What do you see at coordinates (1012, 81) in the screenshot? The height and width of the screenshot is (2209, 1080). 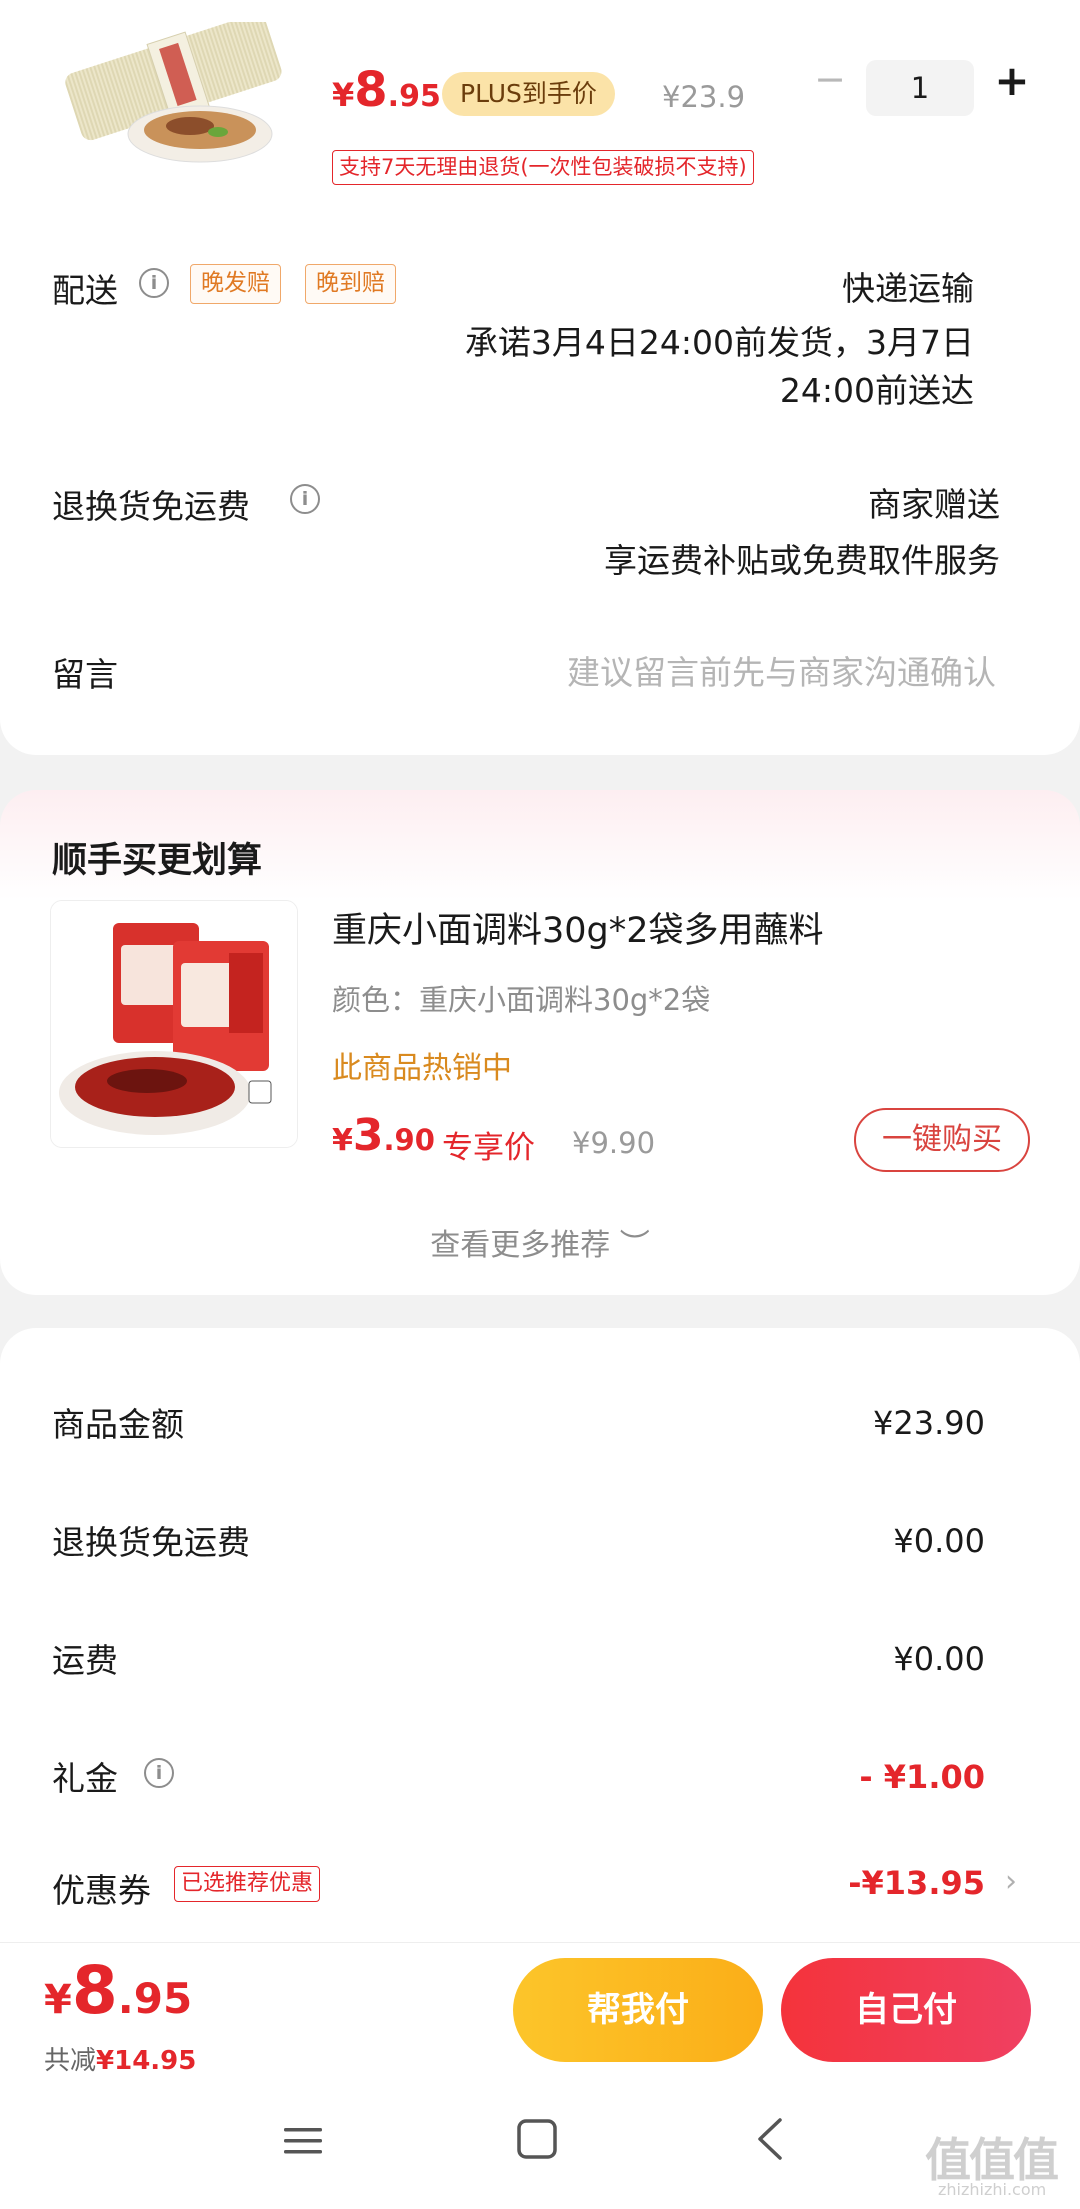 I see `quantity-increase-button: +` at bounding box center [1012, 81].